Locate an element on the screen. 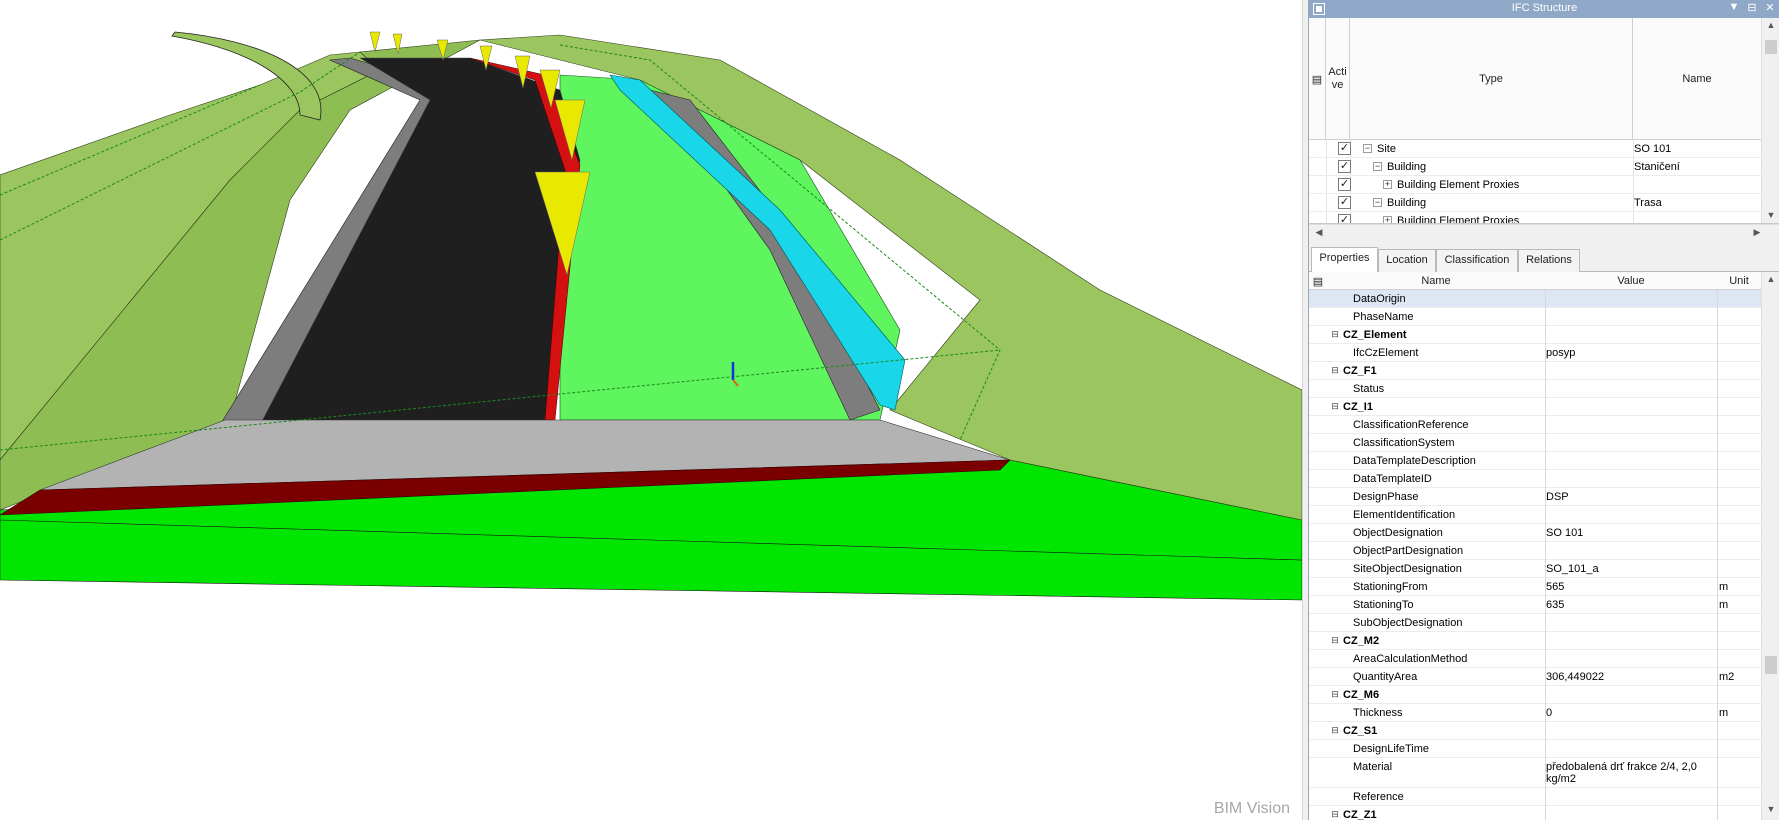 This screenshot has width=1779, height=820. property-group-name: CZ_Z1 is located at coordinates (1360, 814).